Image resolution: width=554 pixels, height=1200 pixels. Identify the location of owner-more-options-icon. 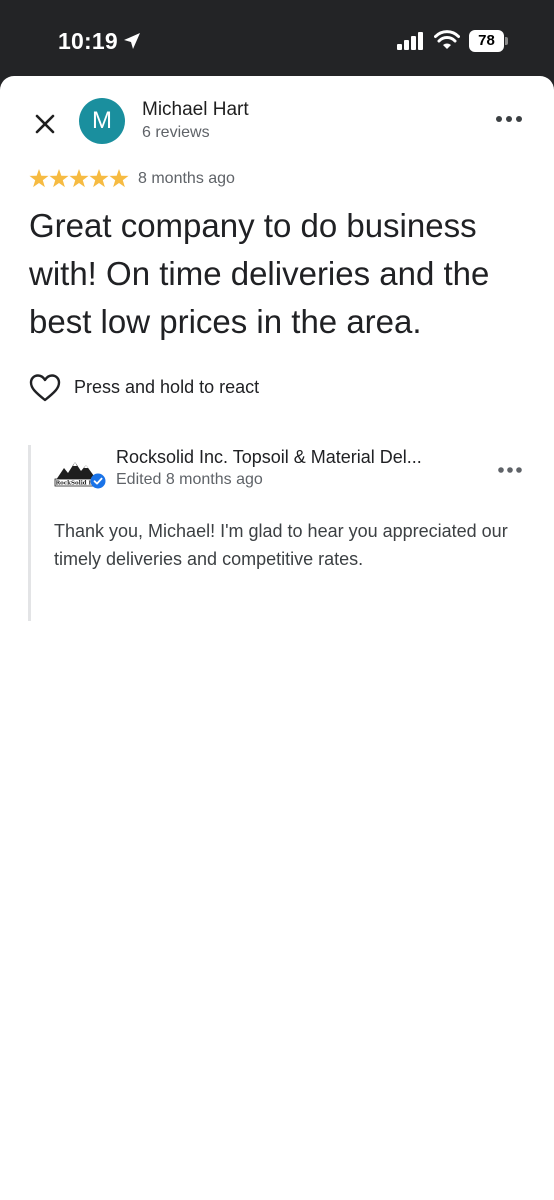
(510, 470).